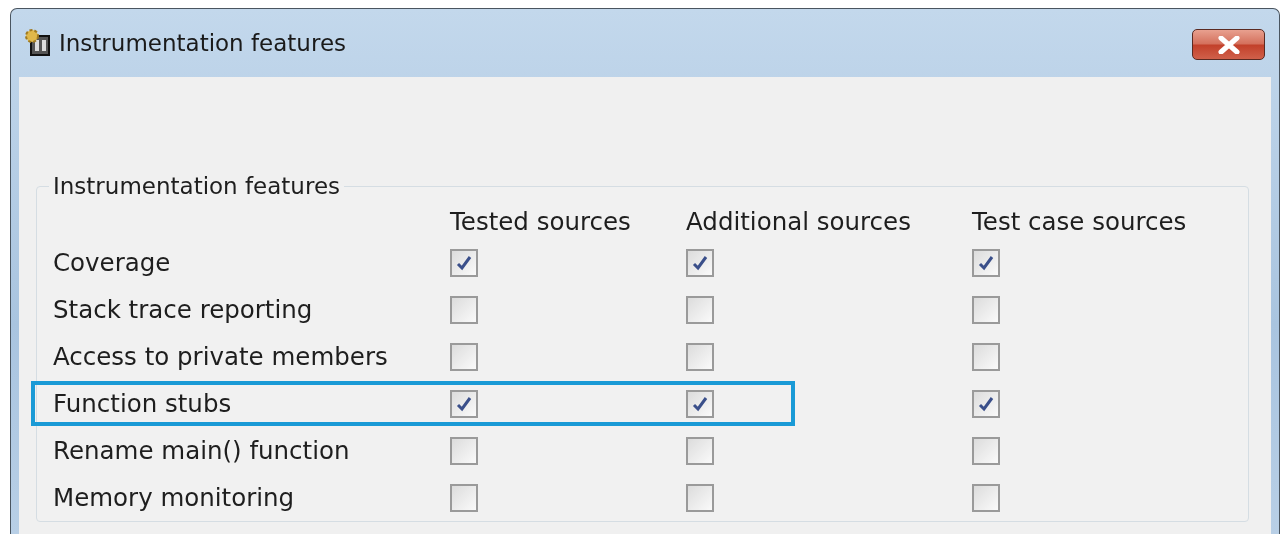 This screenshot has width=1286, height=534. I want to click on column-header: Test case sources, so click(1080, 221).